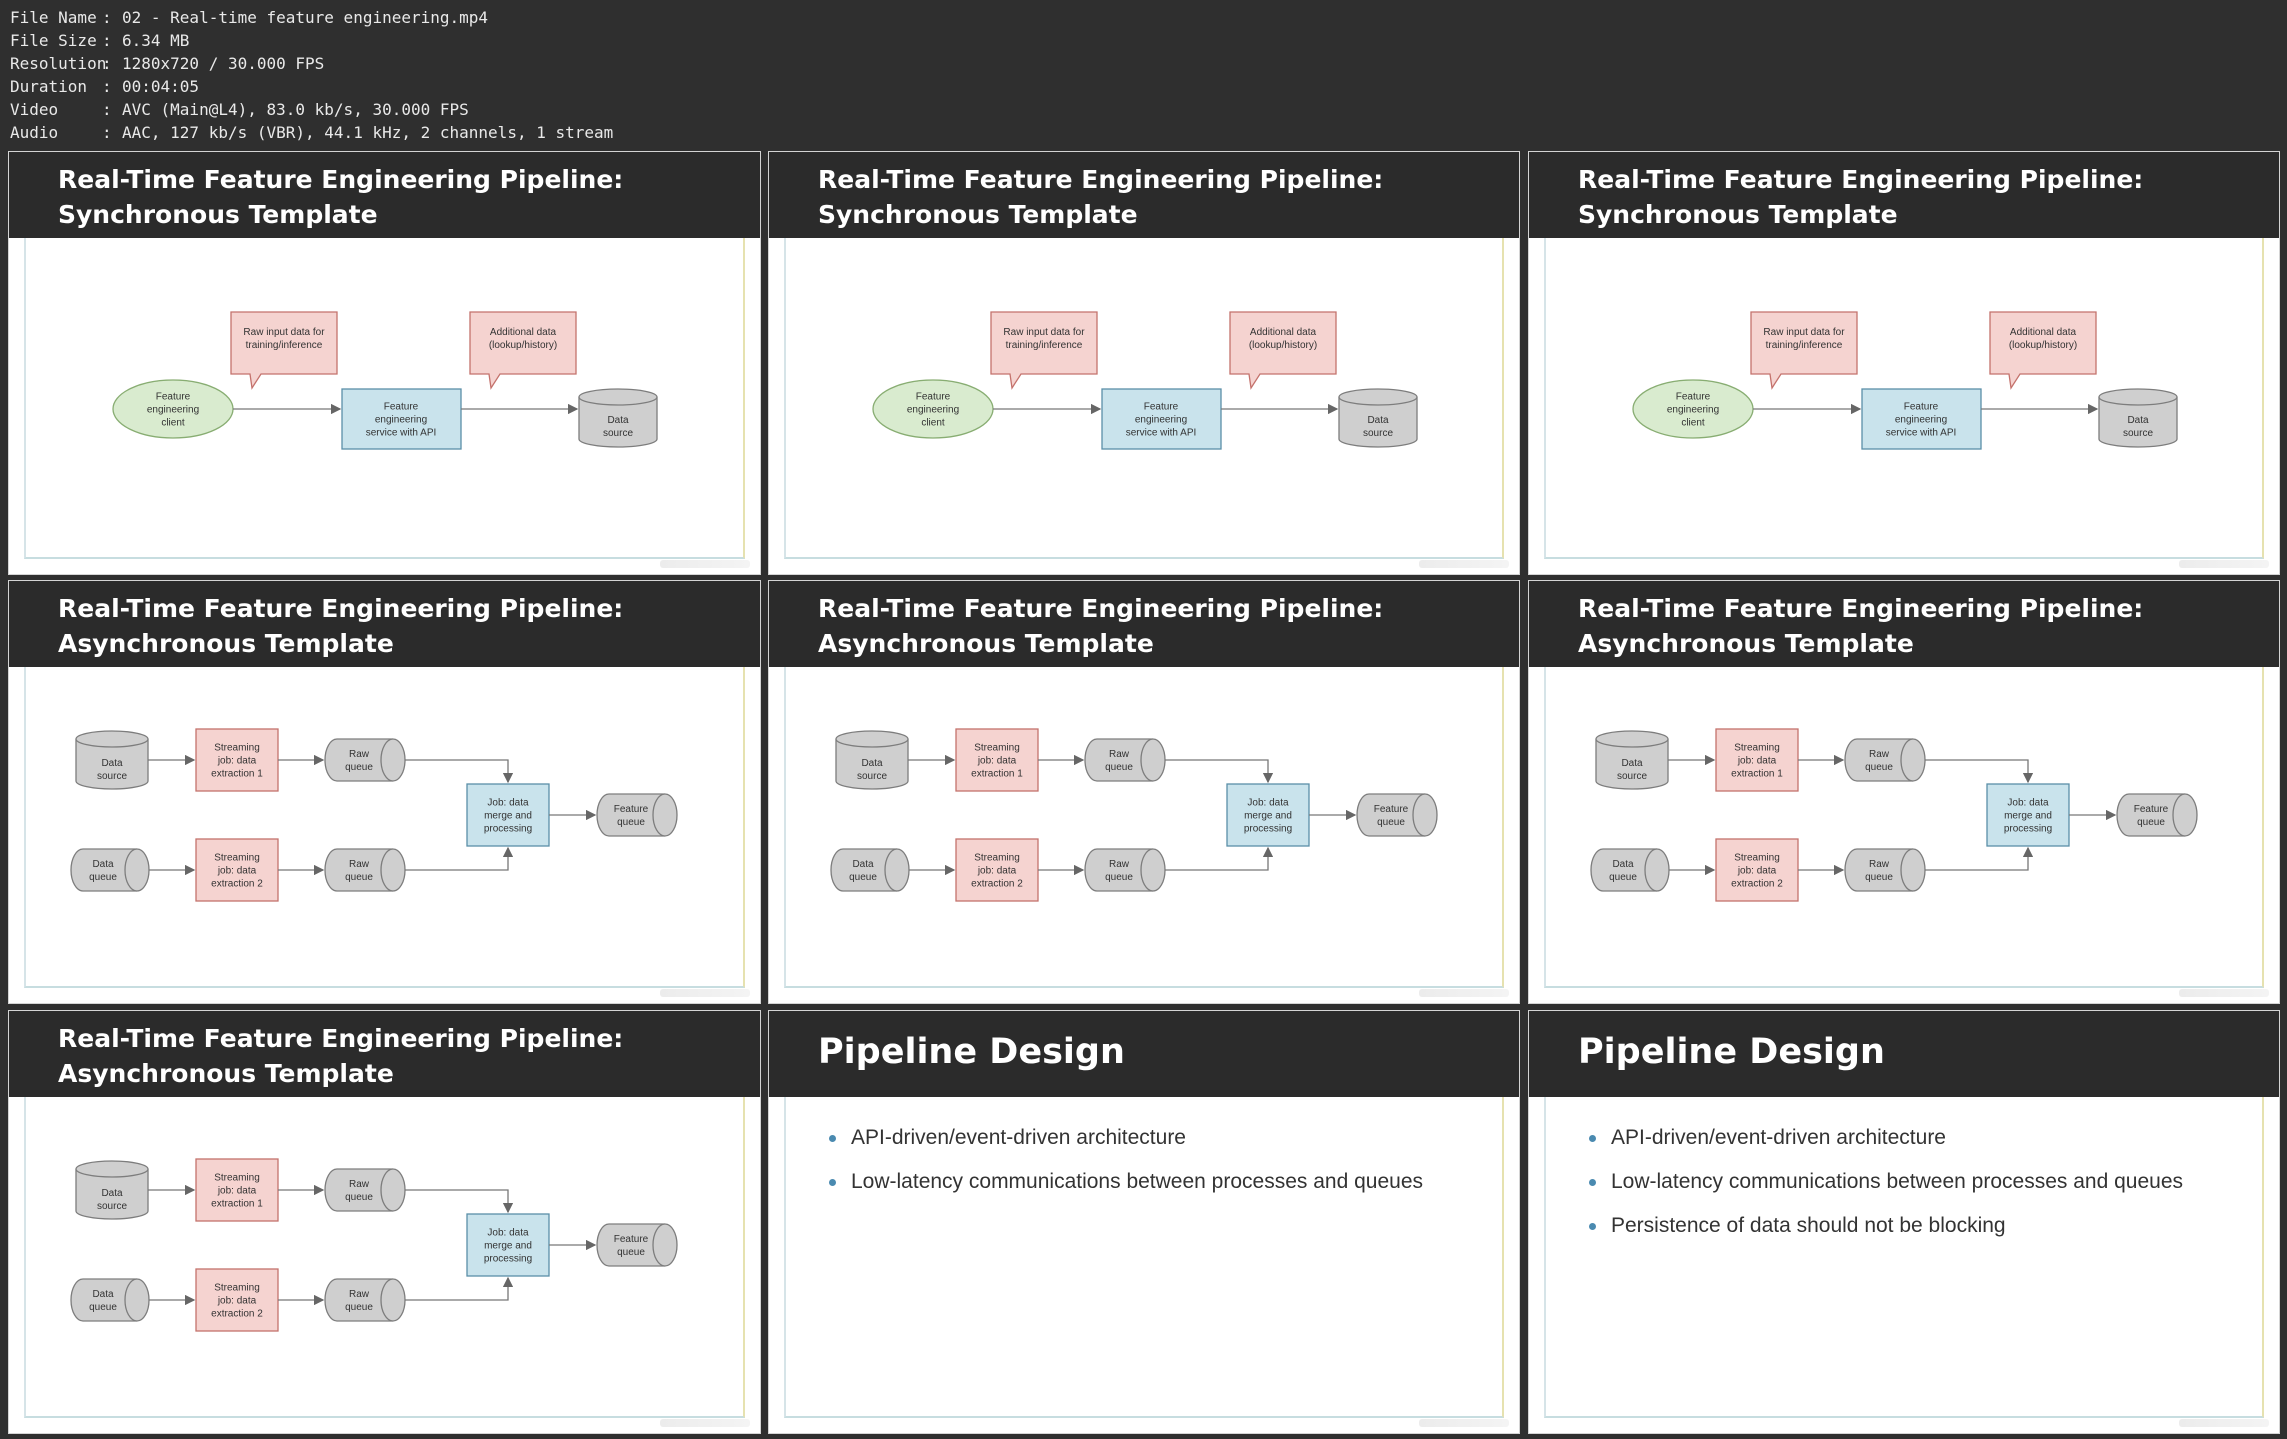 This screenshot has height=1439, width=2287. Describe the element at coordinates (1879, 754) in the screenshot. I see `raw-queue-1-label-line: Raw` at that location.